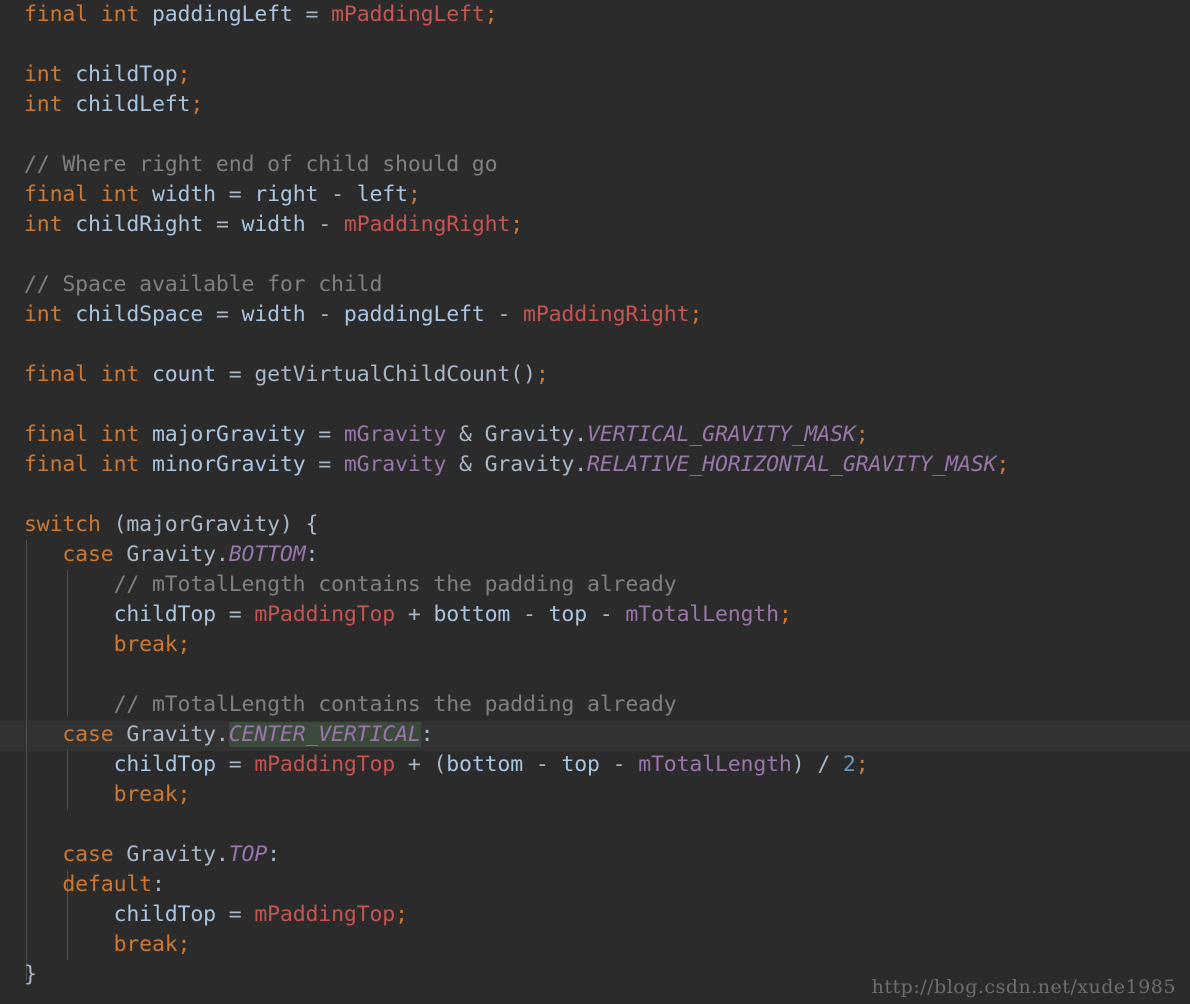  Describe the element at coordinates (595, 15) in the screenshot. I see `code-line: final int paddingLeft = mPaddingLeft;` at that location.